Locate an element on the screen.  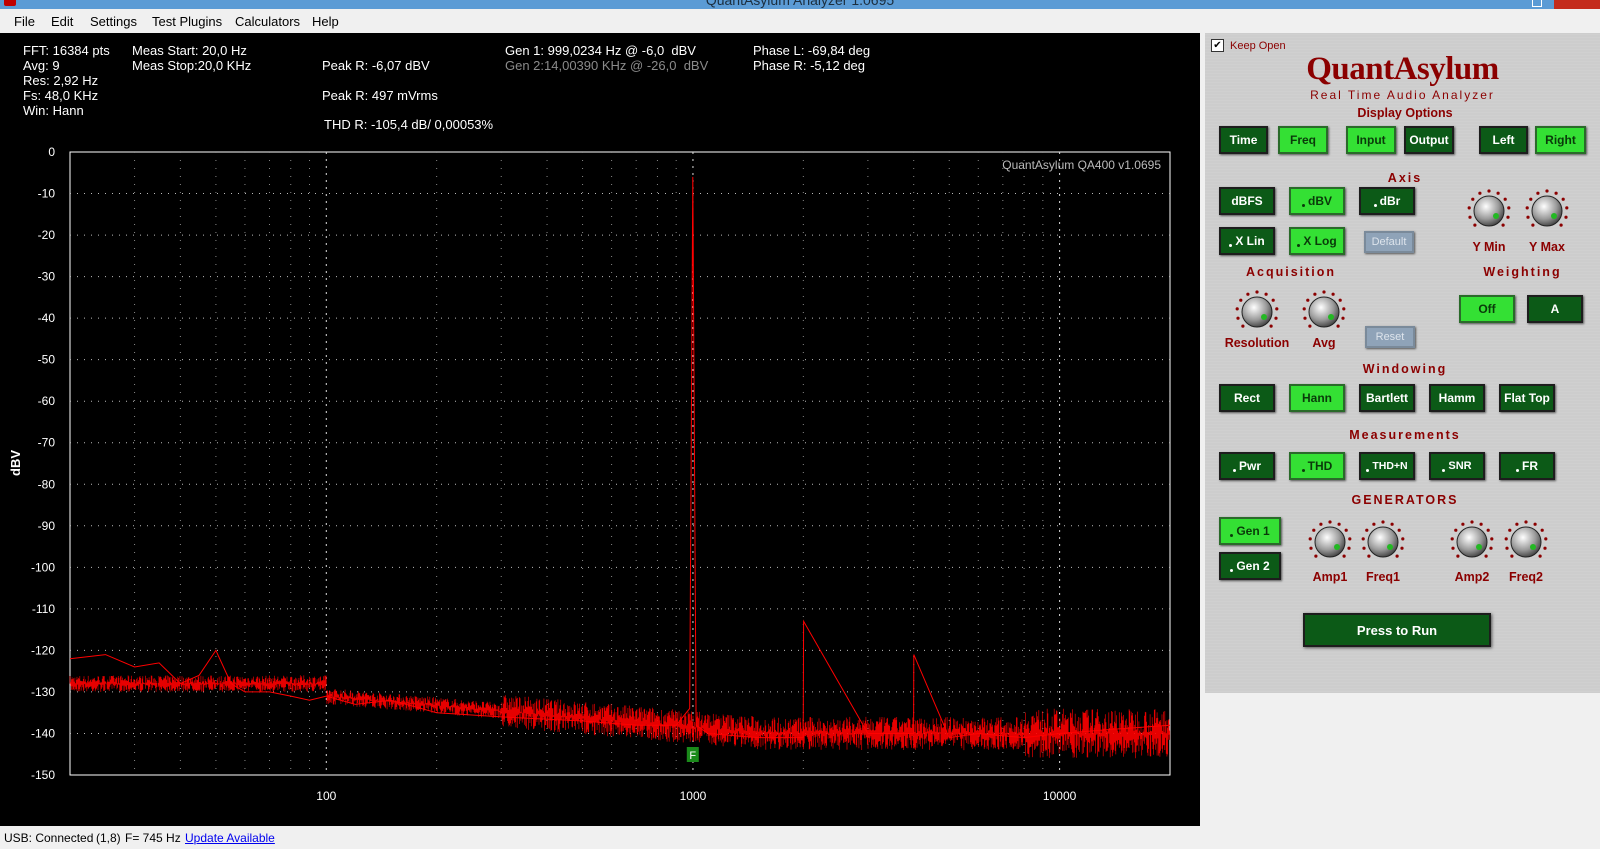
noise-texture is located at coordinates (620, 717).